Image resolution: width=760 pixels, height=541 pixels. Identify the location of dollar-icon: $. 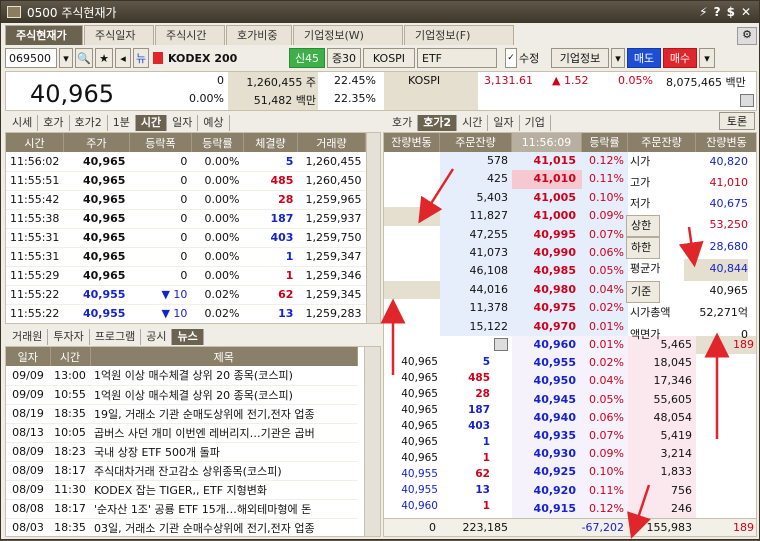
(731, 12).